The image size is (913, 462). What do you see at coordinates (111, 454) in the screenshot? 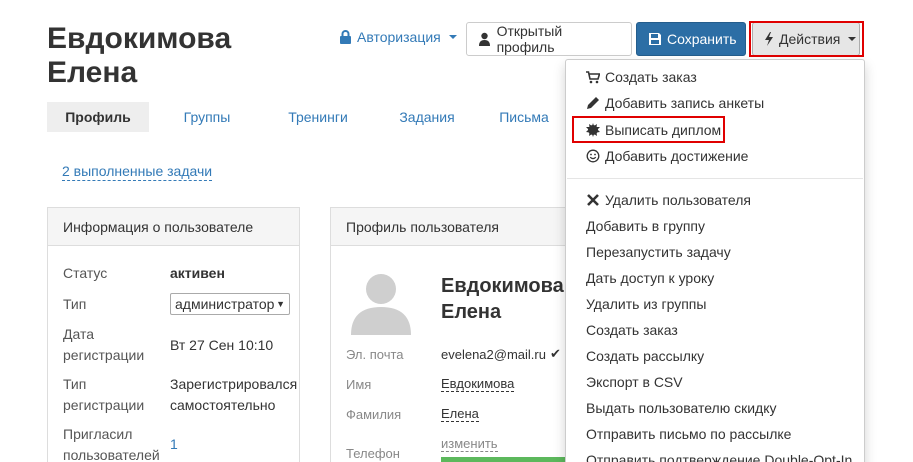
I see `invited-label-line2: пользователей` at bounding box center [111, 454].